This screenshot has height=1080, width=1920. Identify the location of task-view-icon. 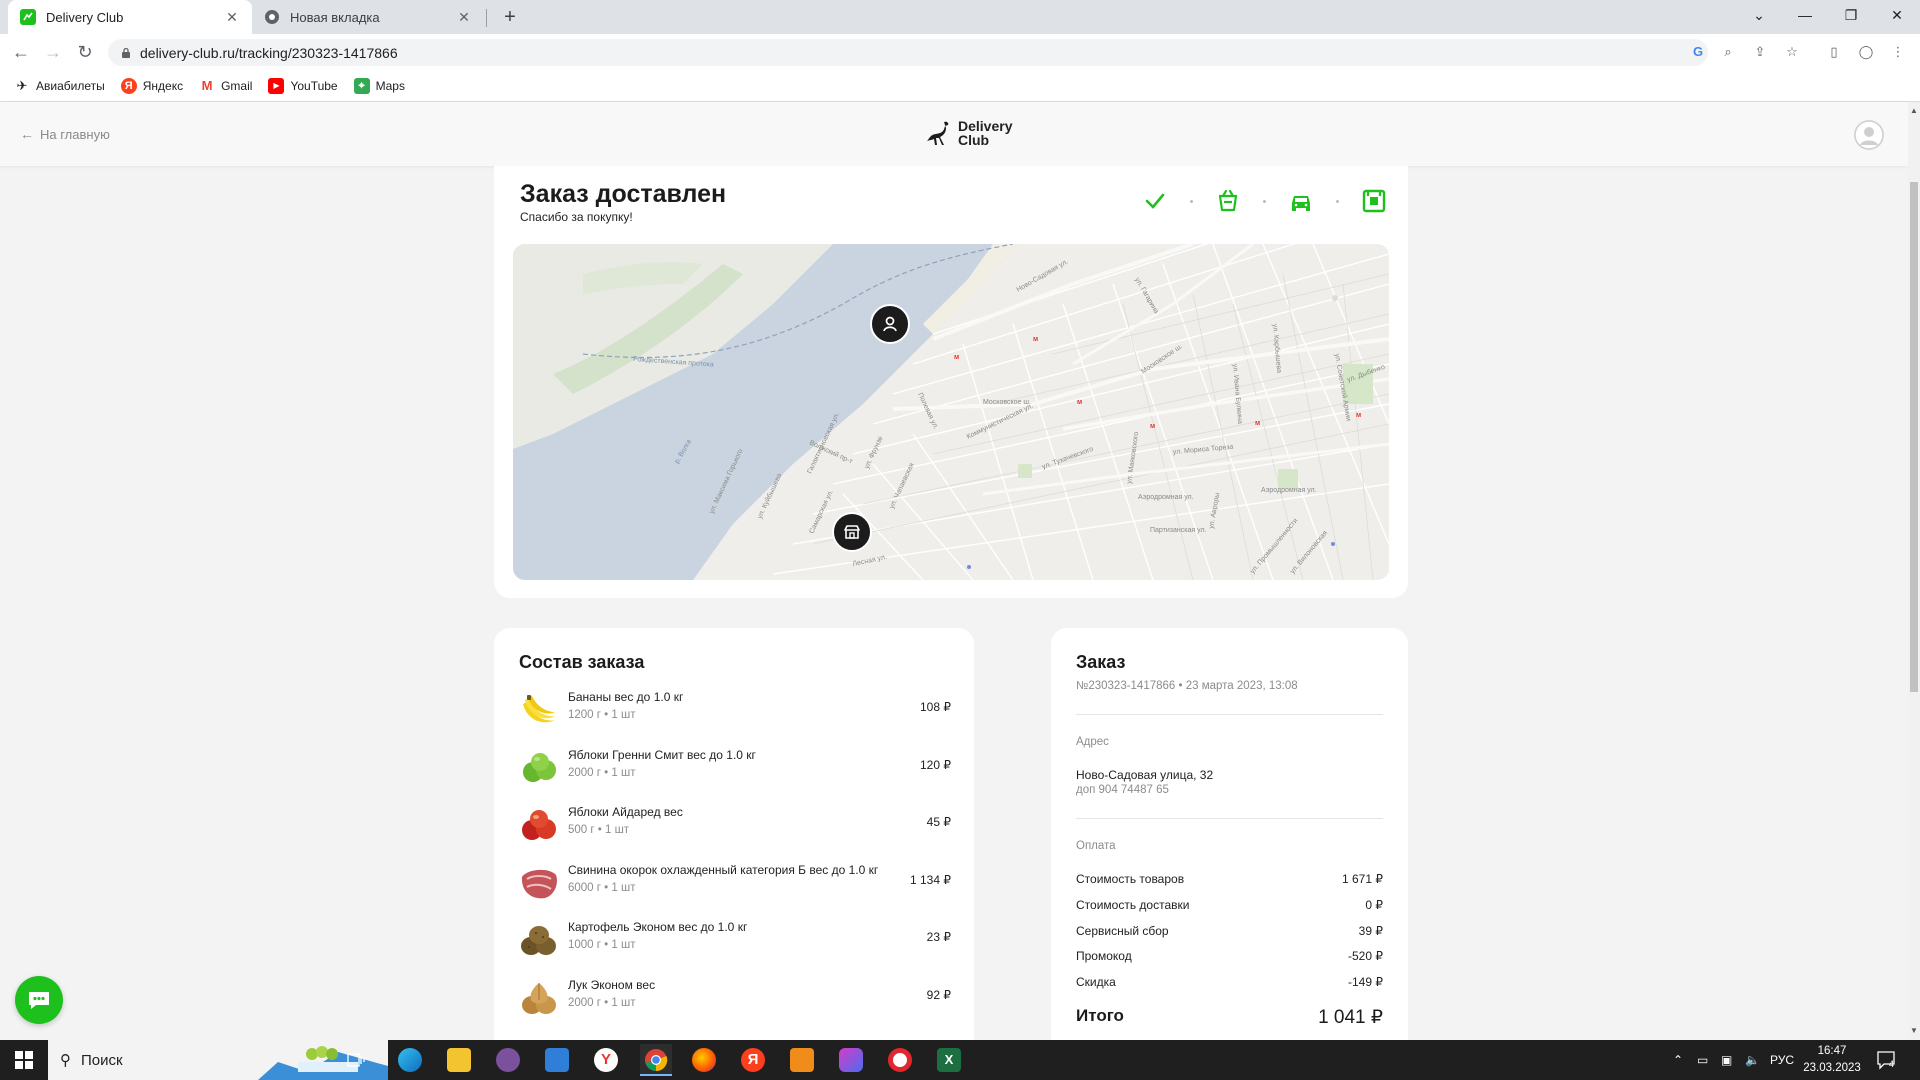
(356, 1060).